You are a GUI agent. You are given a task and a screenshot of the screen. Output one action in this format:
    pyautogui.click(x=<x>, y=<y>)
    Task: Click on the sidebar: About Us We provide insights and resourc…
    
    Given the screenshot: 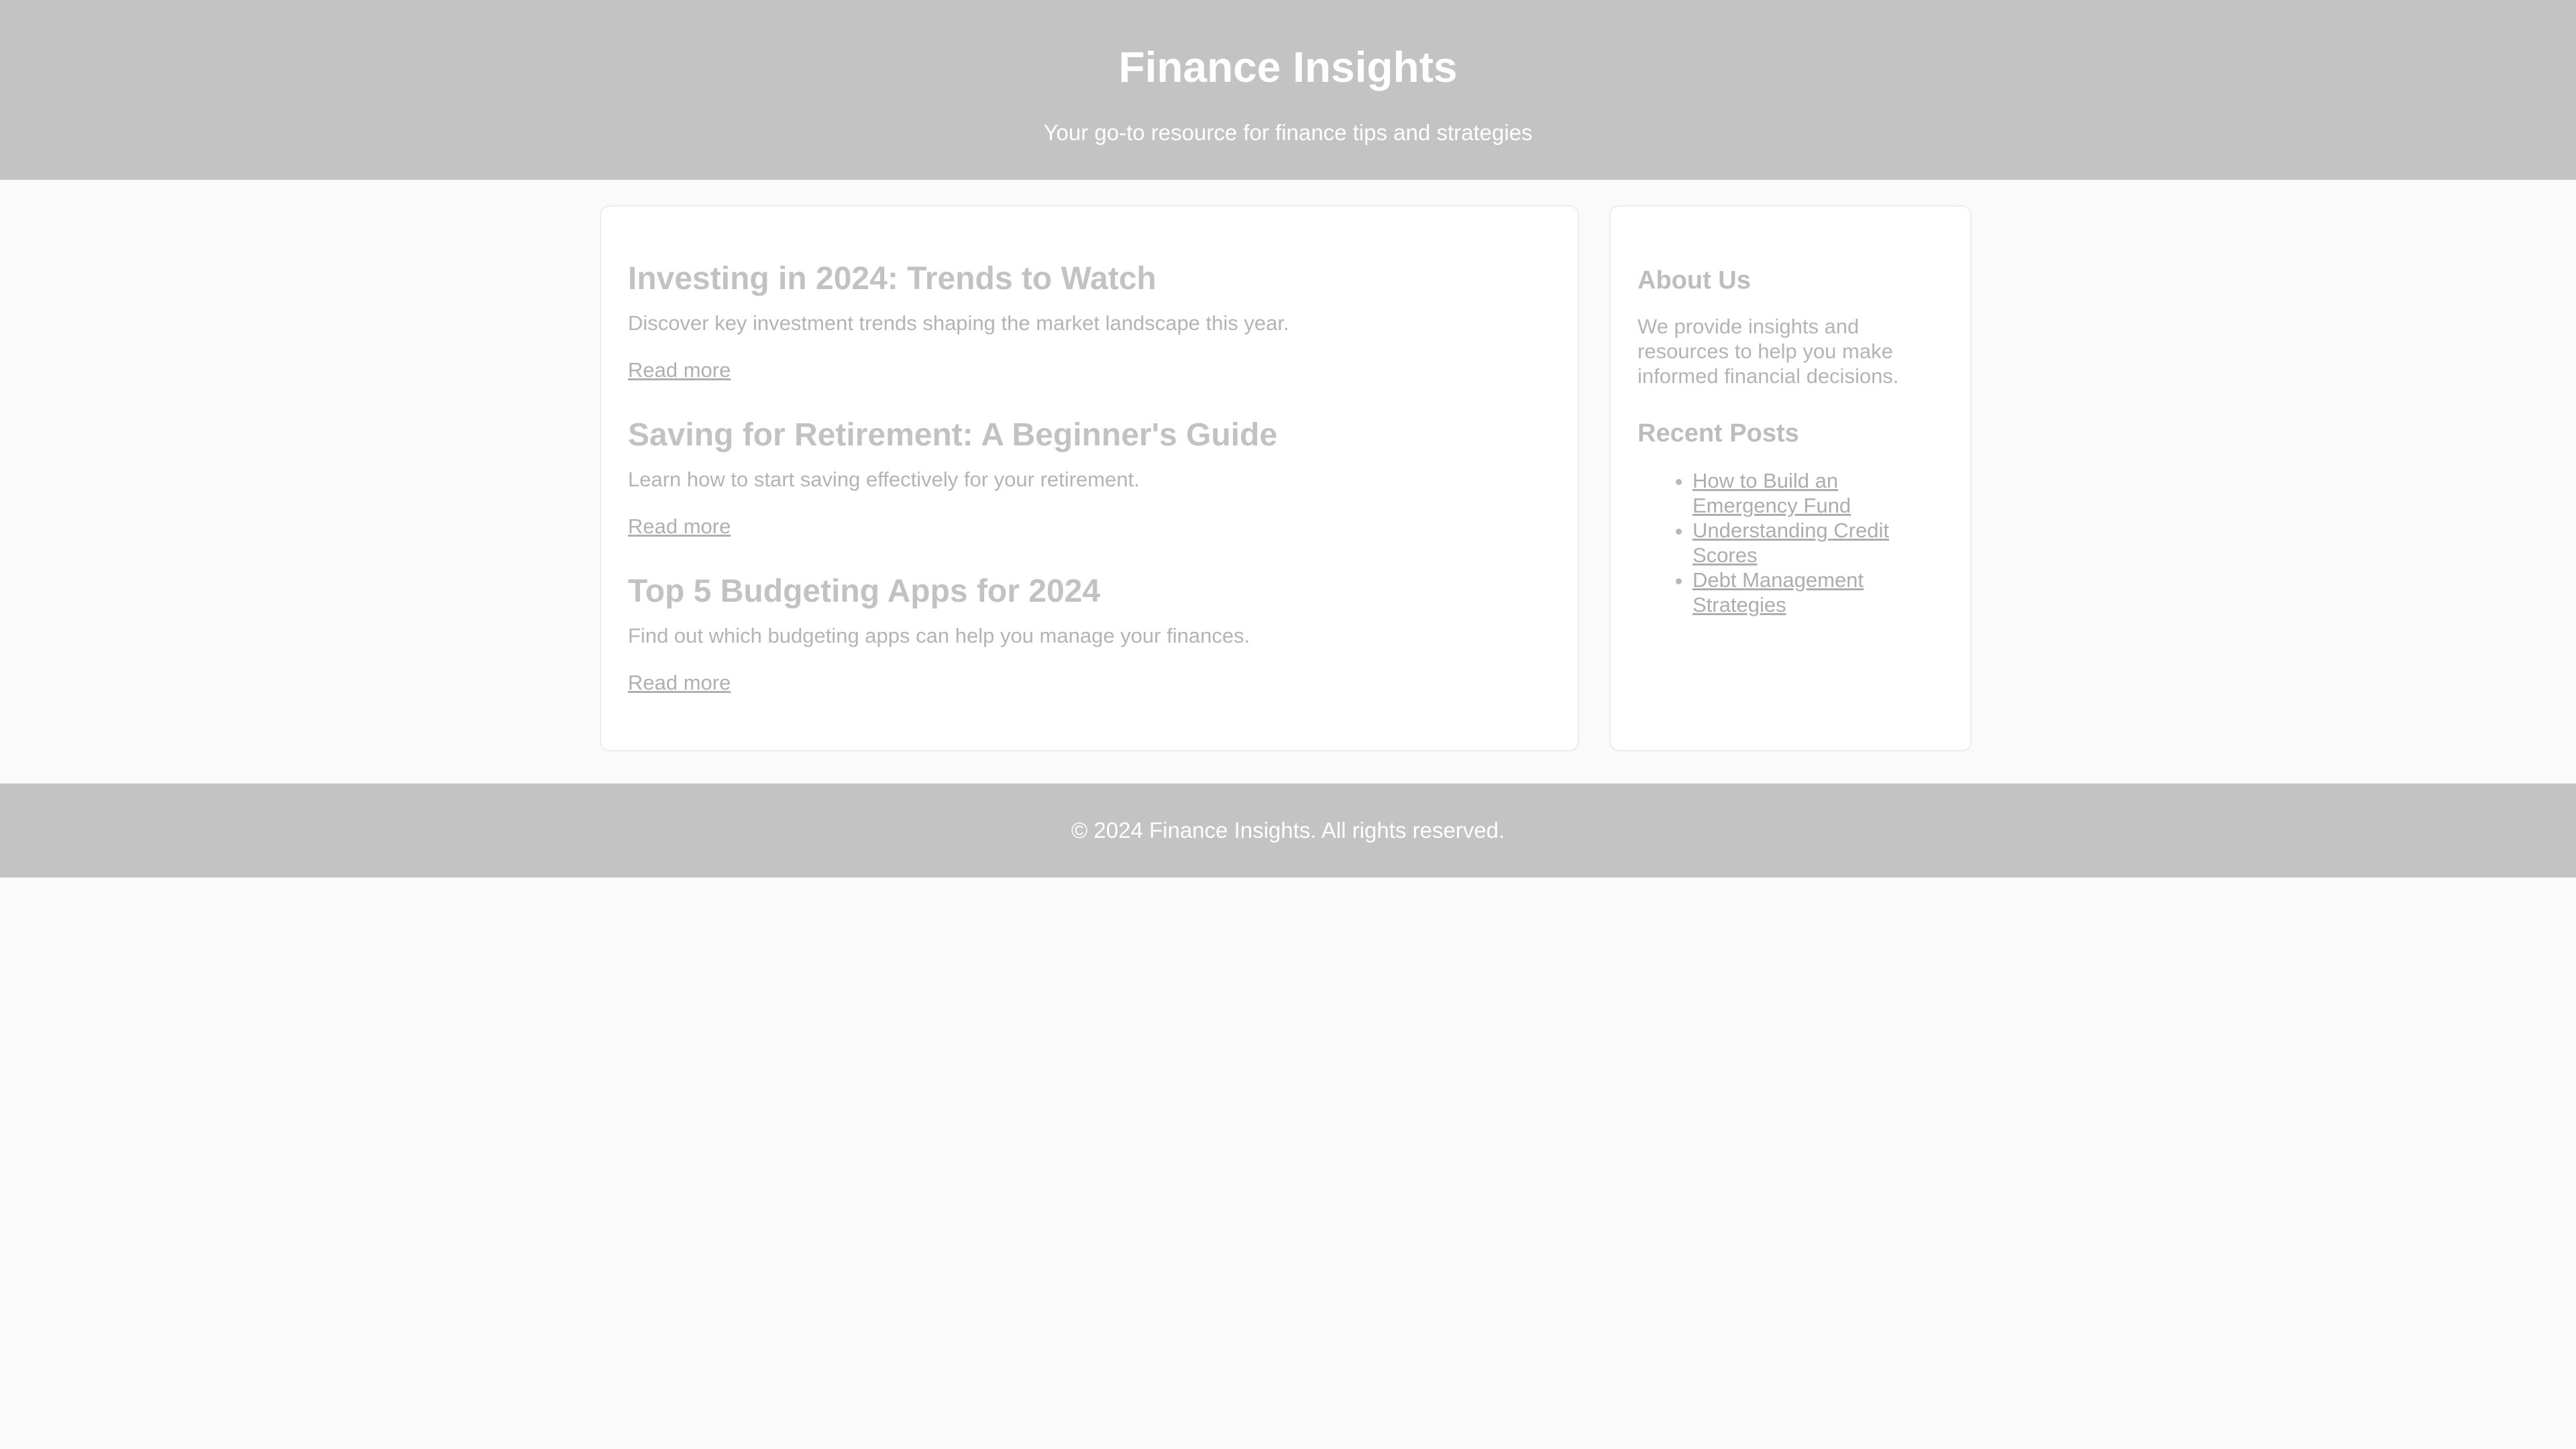 What is the action you would take?
    pyautogui.click(x=1790, y=478)
    